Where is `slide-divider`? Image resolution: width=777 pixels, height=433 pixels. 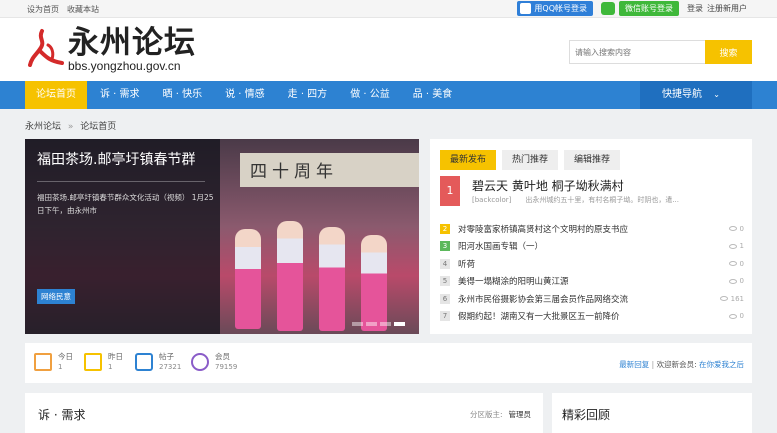 slide-divider is located at coordinates (121, 181).